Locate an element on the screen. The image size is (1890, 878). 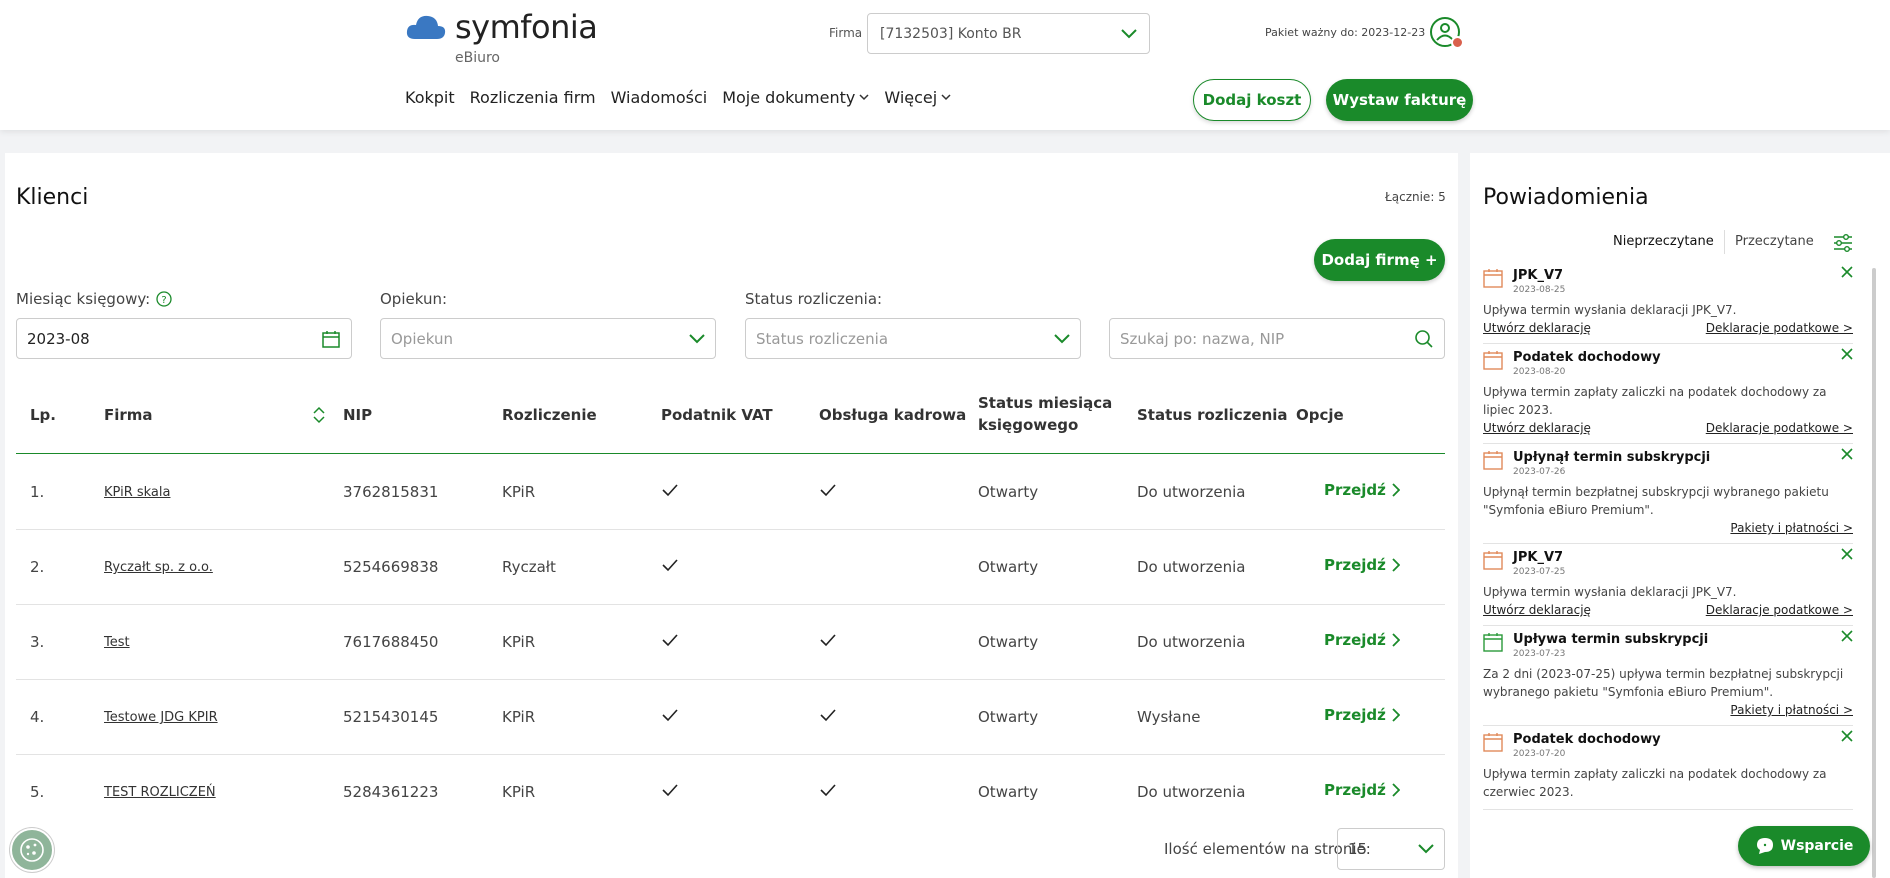
chat-icon is located at coordinates (1764, 846).